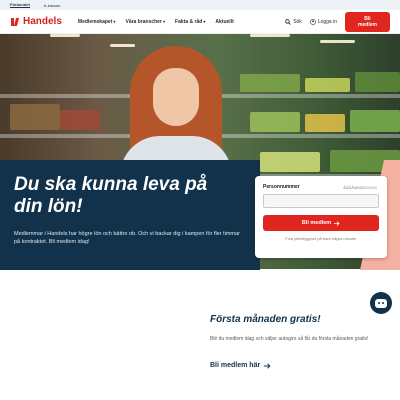 This screenshot has width=400, height=400. I want to click on top-utility-bar: Förbundet A-kassan, so click(200, 5).